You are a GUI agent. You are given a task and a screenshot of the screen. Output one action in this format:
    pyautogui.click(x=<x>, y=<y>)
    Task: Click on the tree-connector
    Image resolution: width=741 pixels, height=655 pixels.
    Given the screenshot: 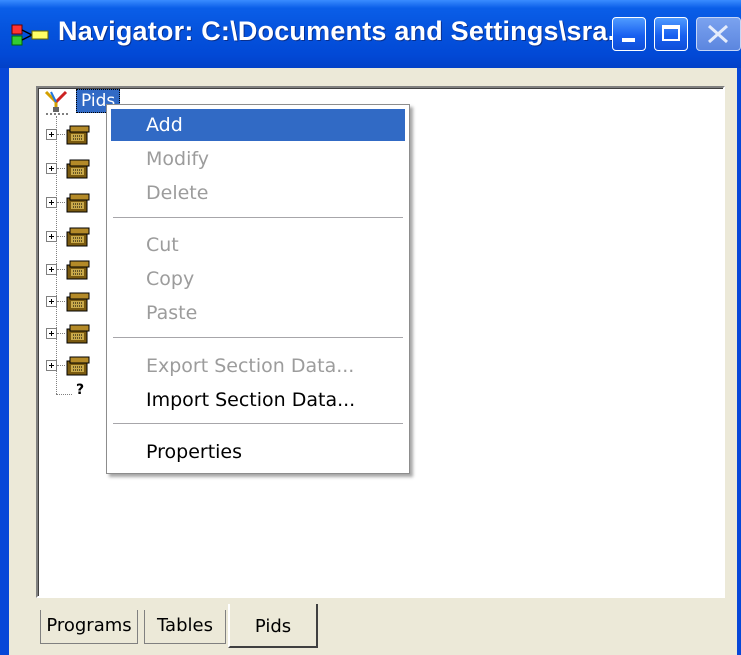 What is the action you would take?
    pyautogui.click(x=64, y=394)
    